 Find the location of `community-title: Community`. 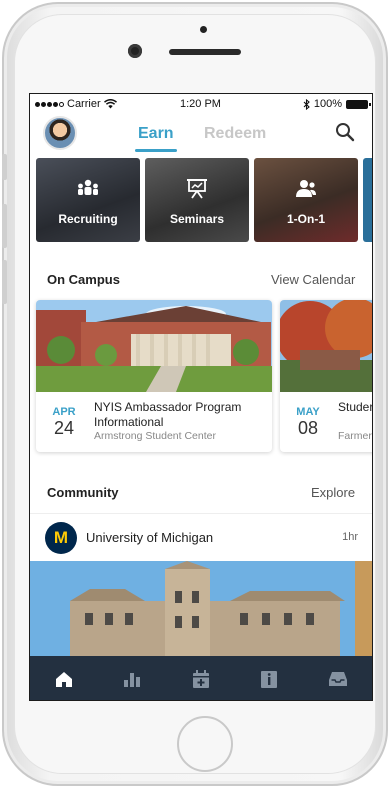

community-title: Community is located at coordinates (83, 492).